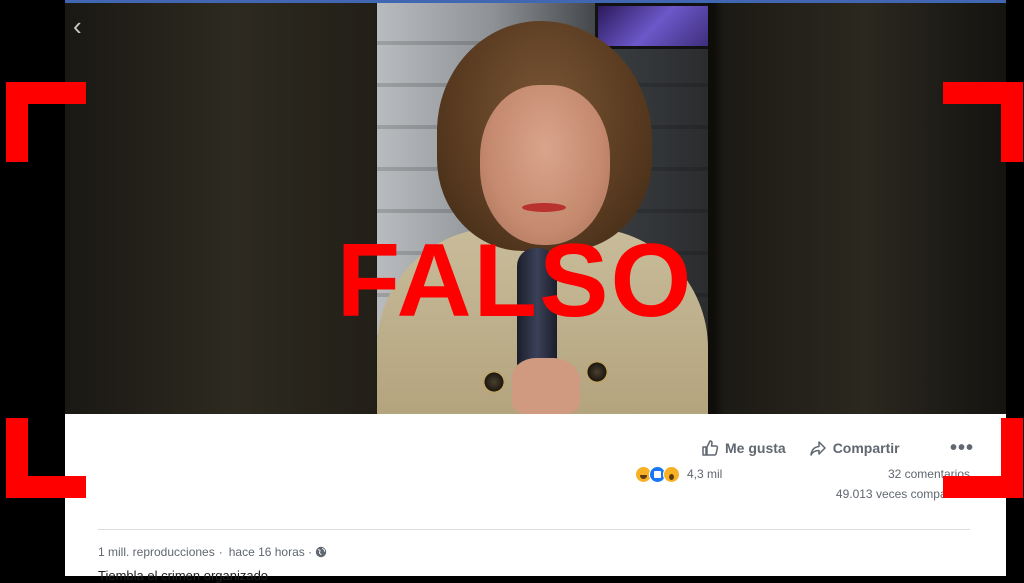 This screenshot has width=1024, height=583. What do you see at coordinates (534, 529) in the screenshot?
I see `divider` at bounding box center [534, 529].